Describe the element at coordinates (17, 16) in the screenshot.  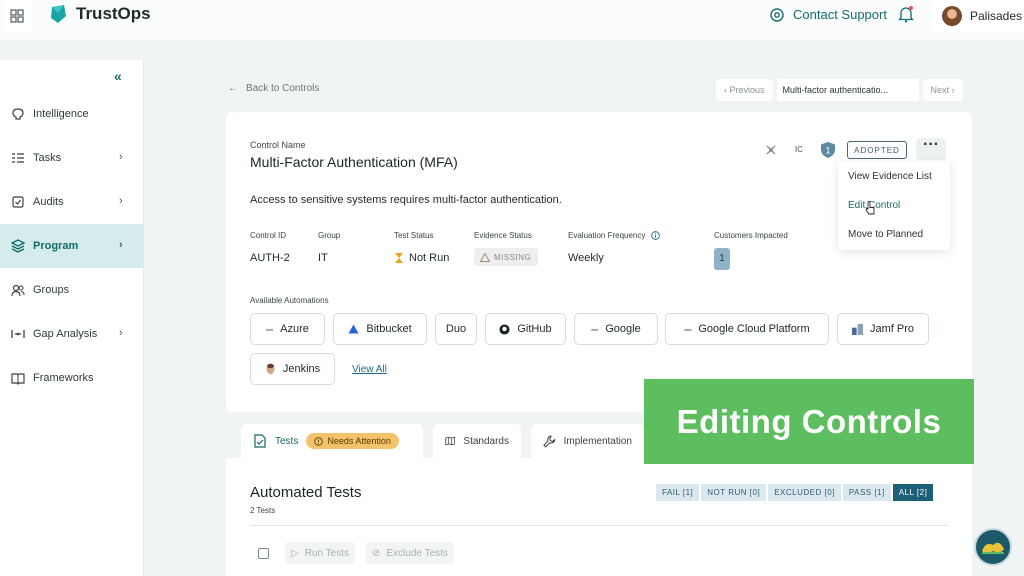
I see `apps-grid-icon` at that location.